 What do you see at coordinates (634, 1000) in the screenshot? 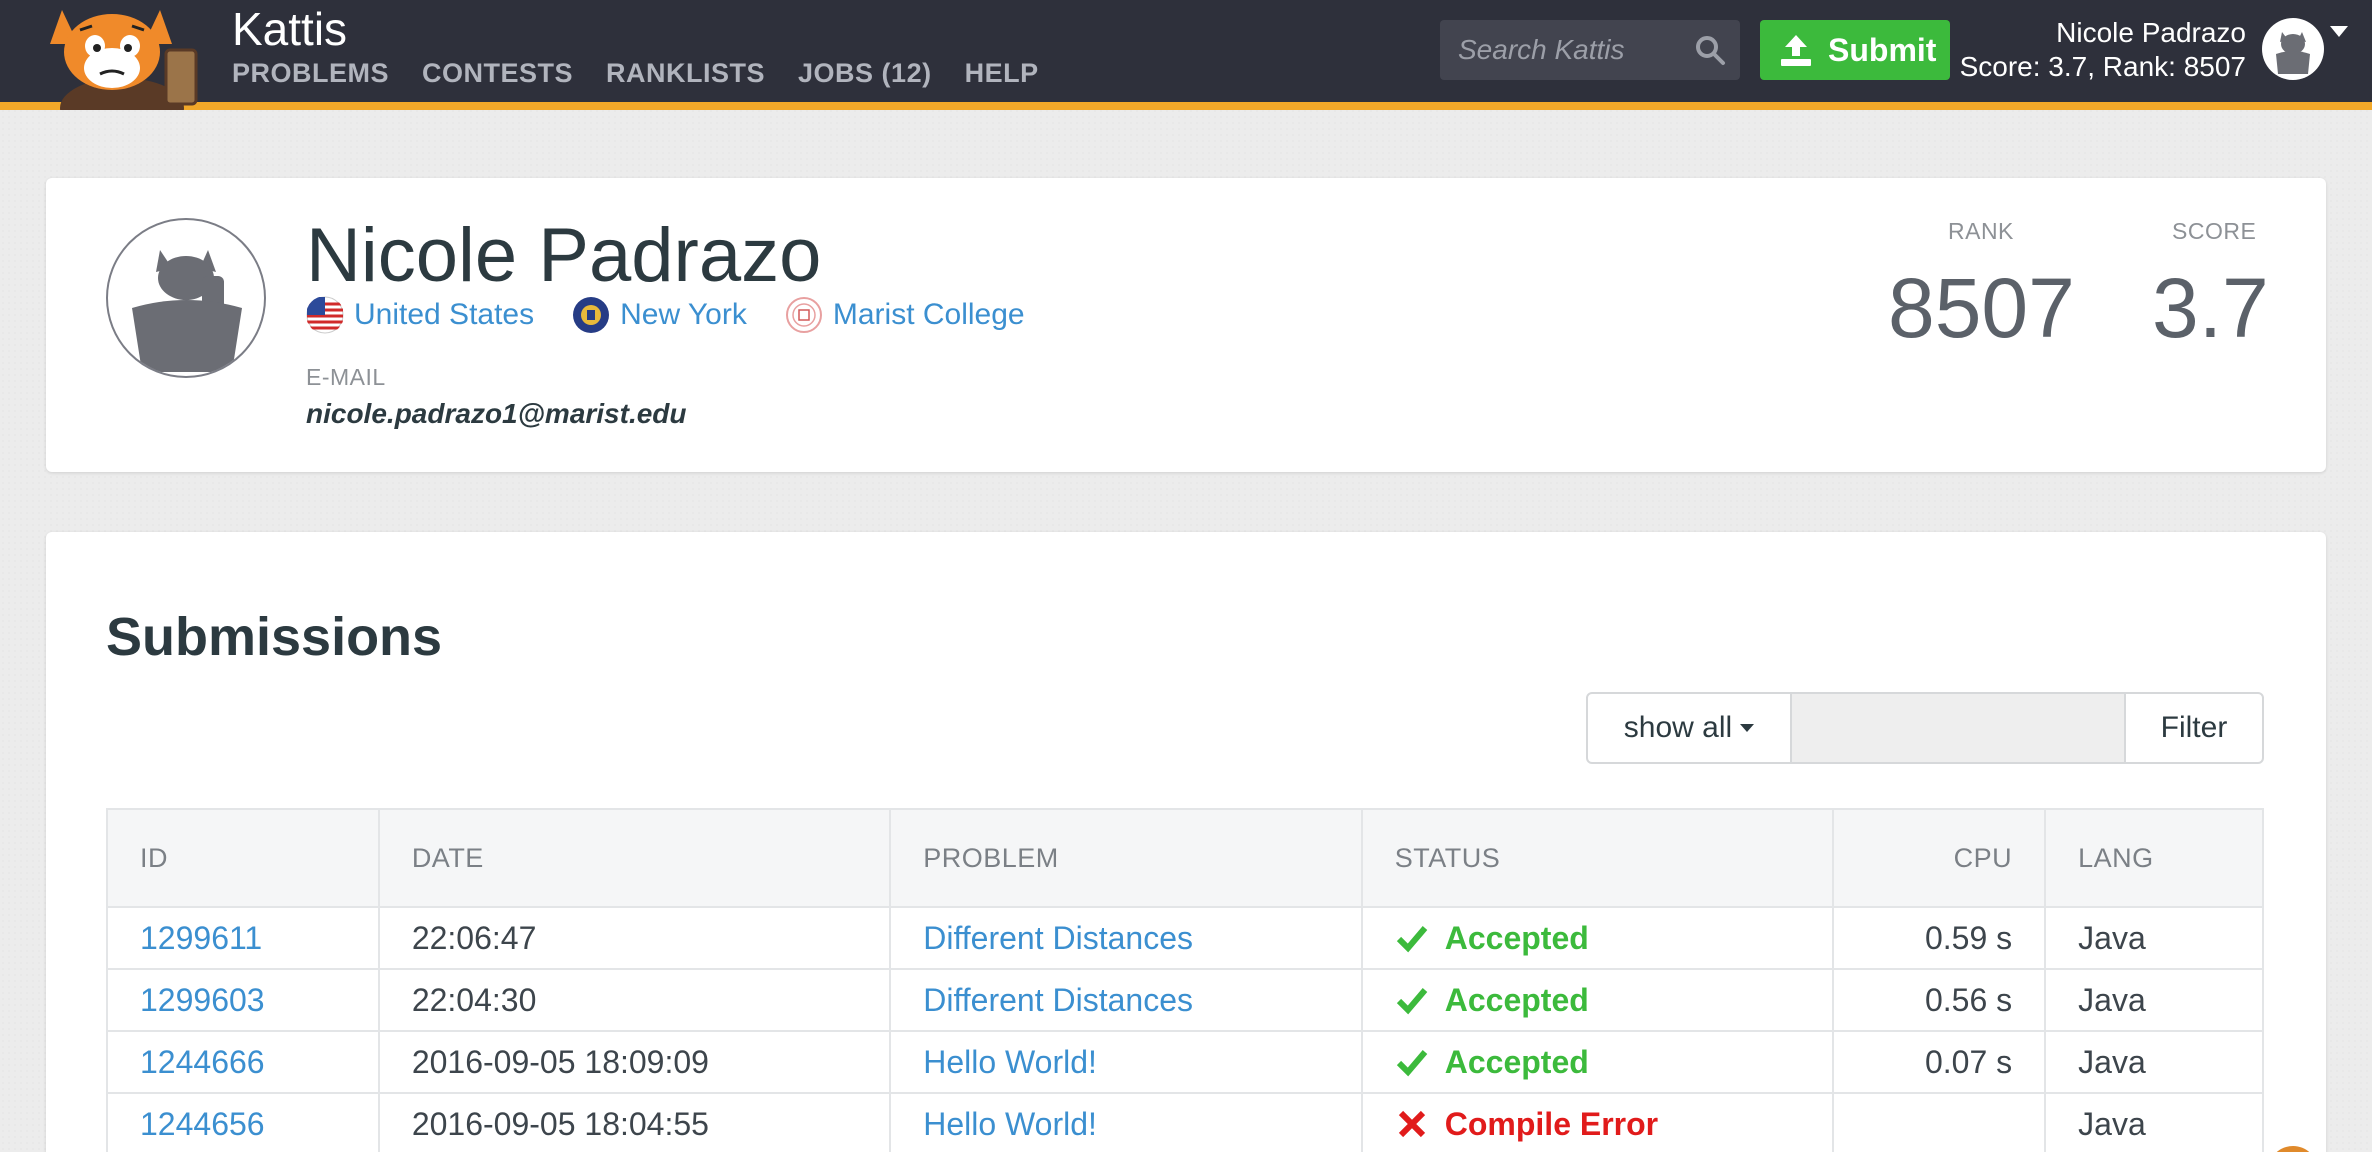
I see `submission-date: 22:04:30` at bounding box center [634, 1000].